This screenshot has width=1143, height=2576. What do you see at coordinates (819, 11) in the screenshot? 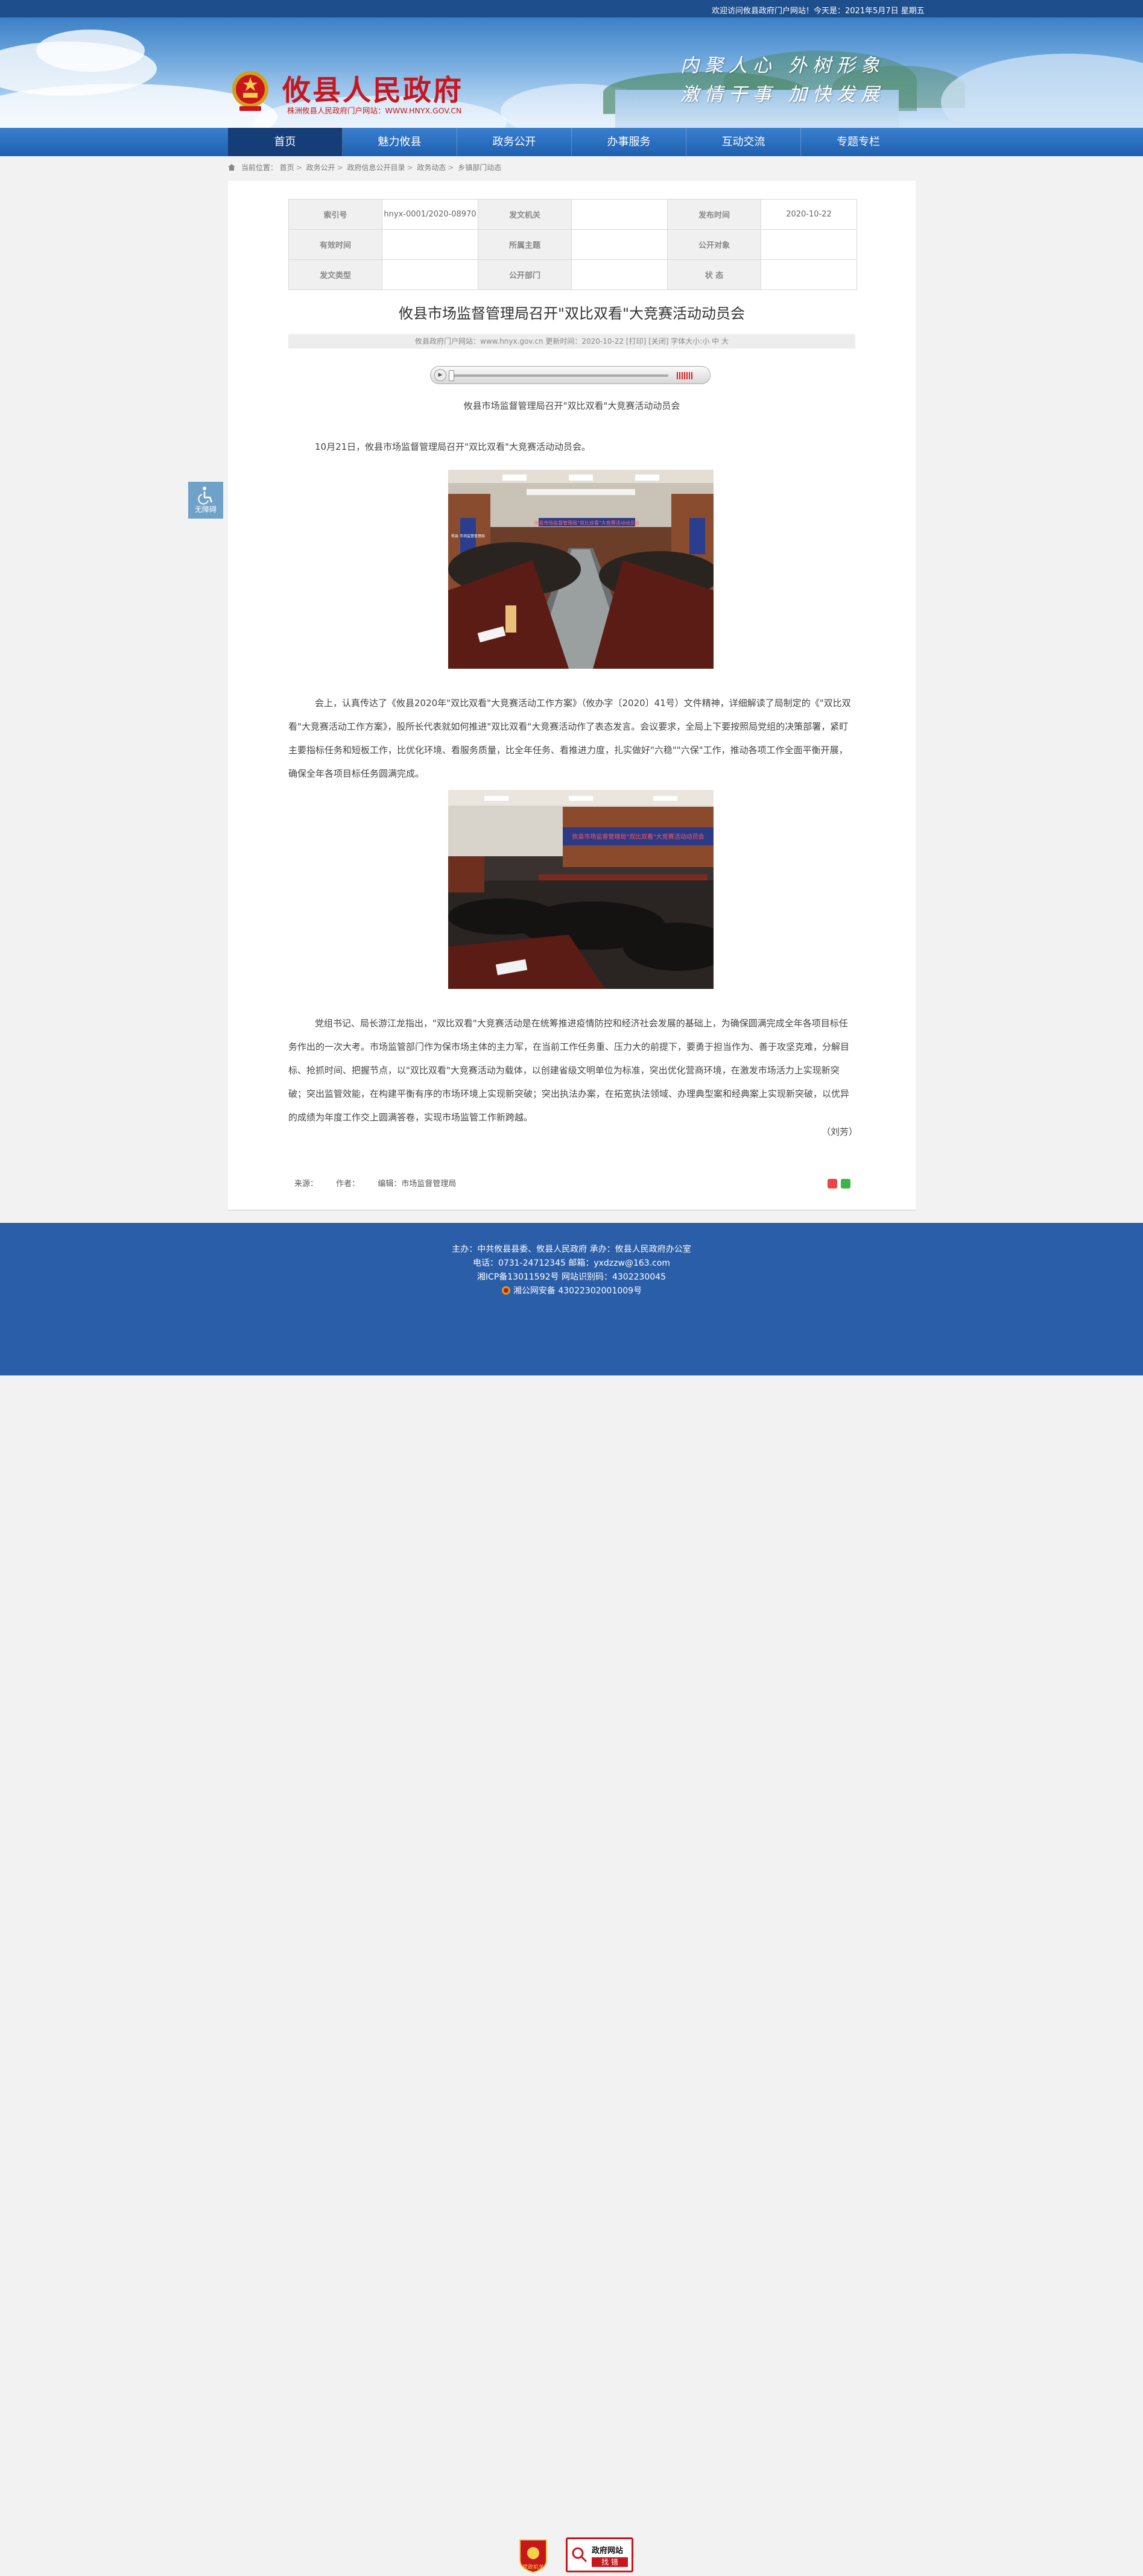
I see `welcome-text: 欢迎访问攸县政府门户网站！今天是：2021年5月7日 星期五` at bounding box center [819, 11].